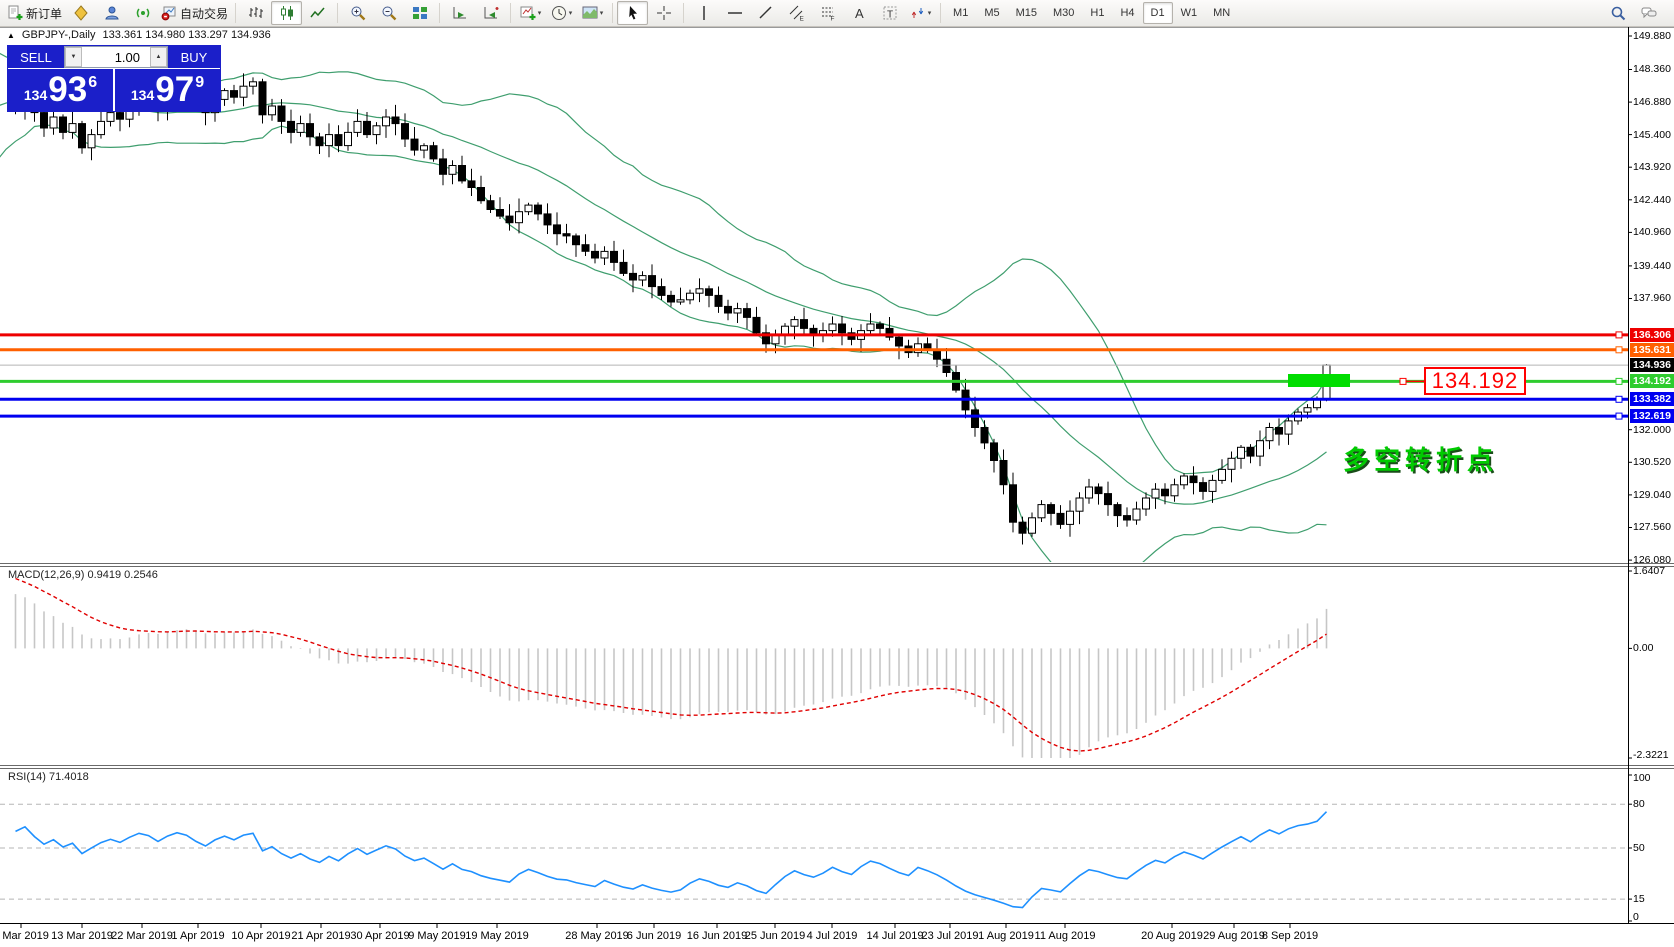 The width and height of the screenshot is (1674, 947). I want to click on svg-text: E, so click(801, 19).